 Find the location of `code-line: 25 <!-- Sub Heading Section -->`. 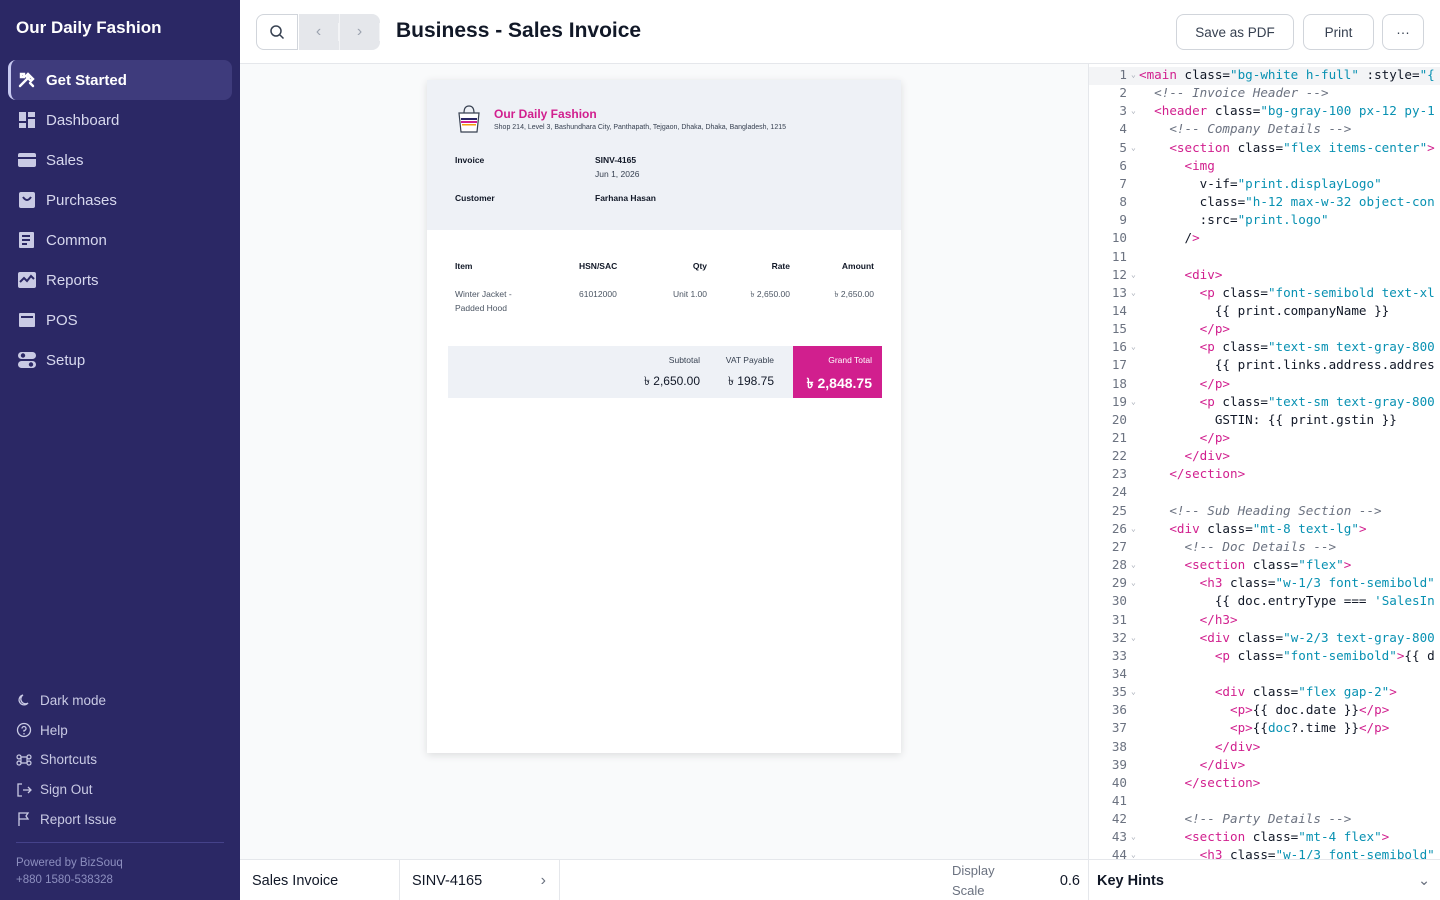

code-line: 25 <!-- Sub Heading Section --> is located at coordinates (1264, 512).